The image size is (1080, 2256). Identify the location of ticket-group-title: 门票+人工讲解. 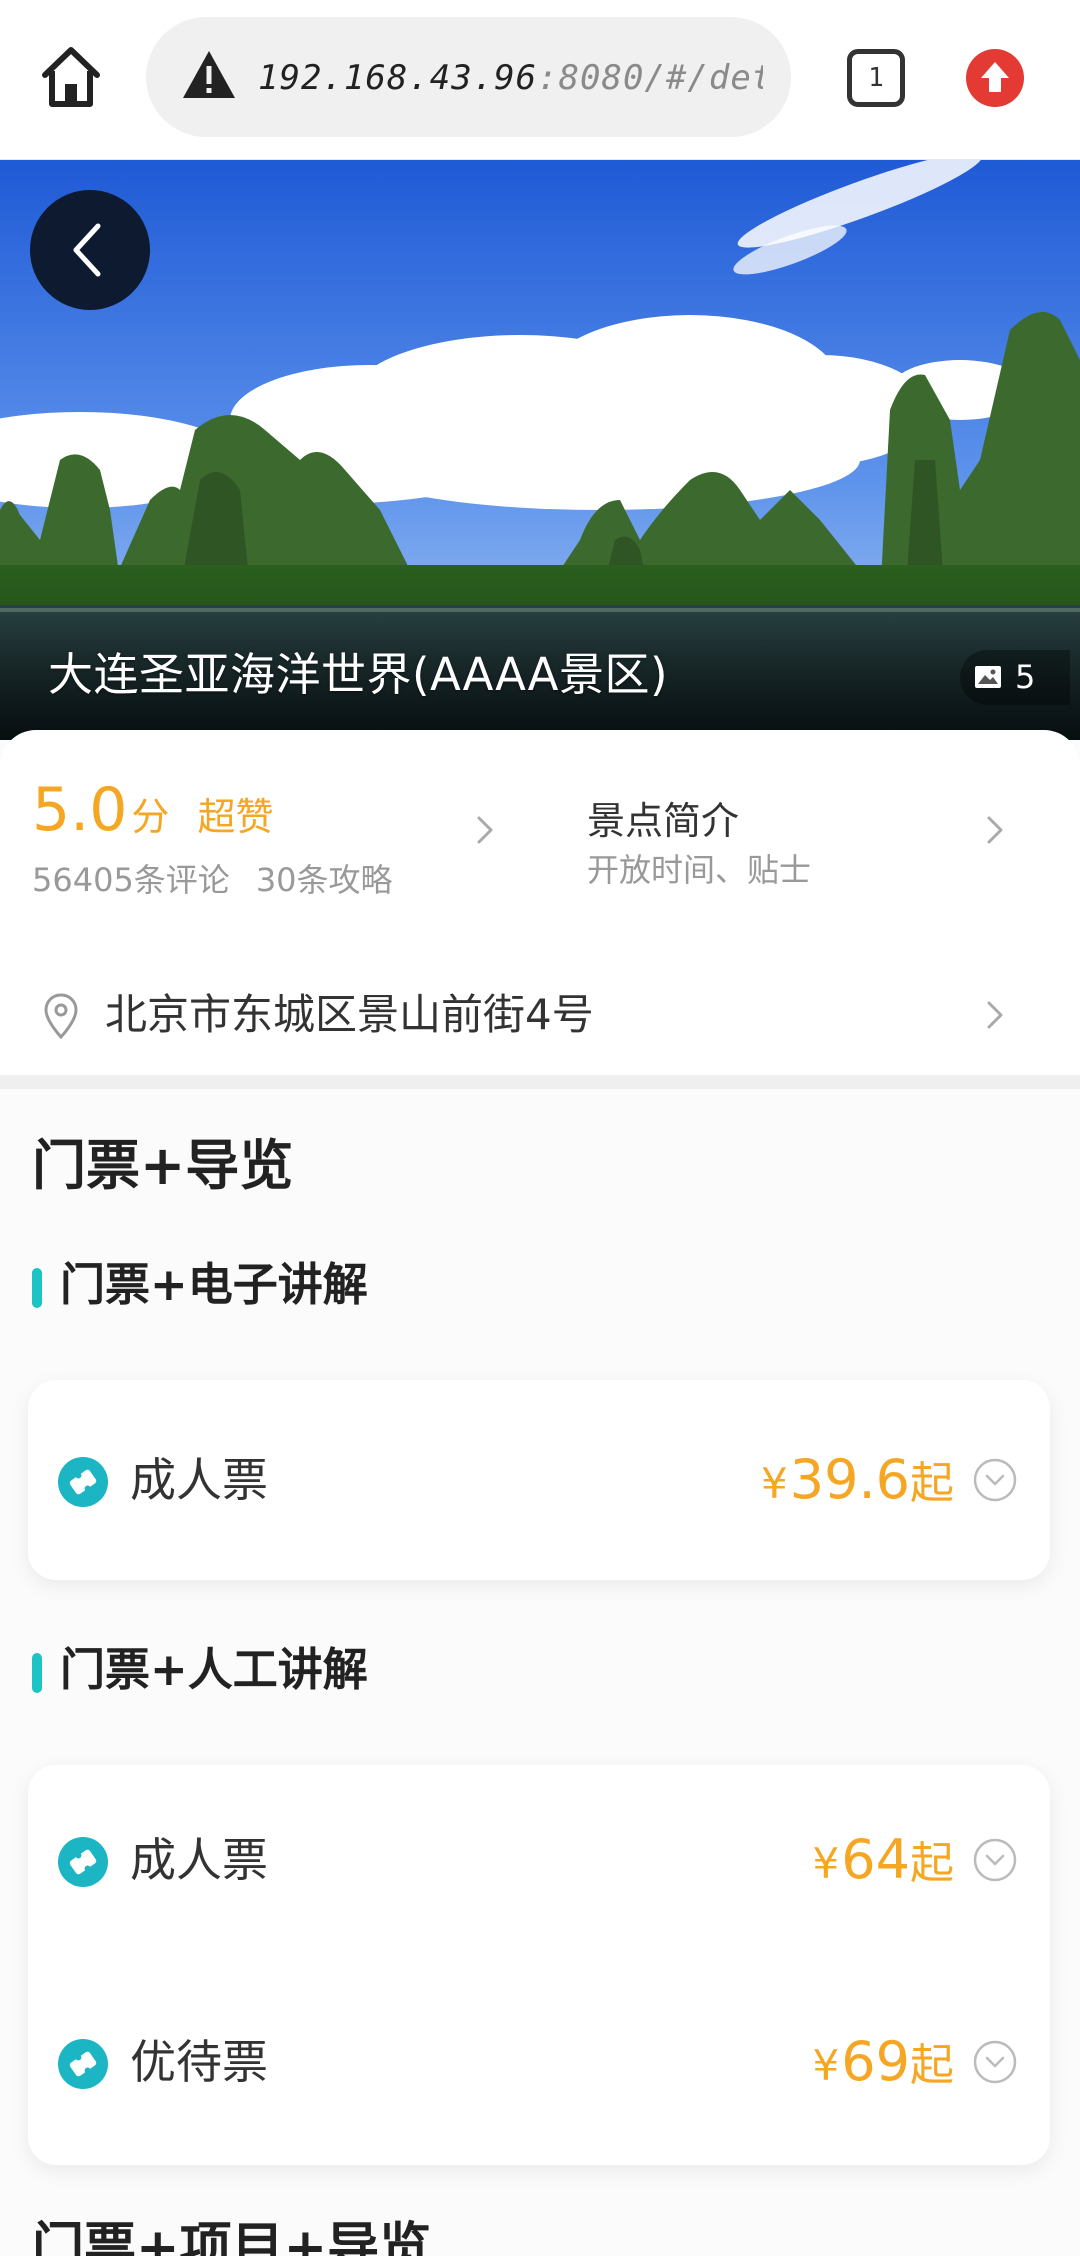
(200, 1670).